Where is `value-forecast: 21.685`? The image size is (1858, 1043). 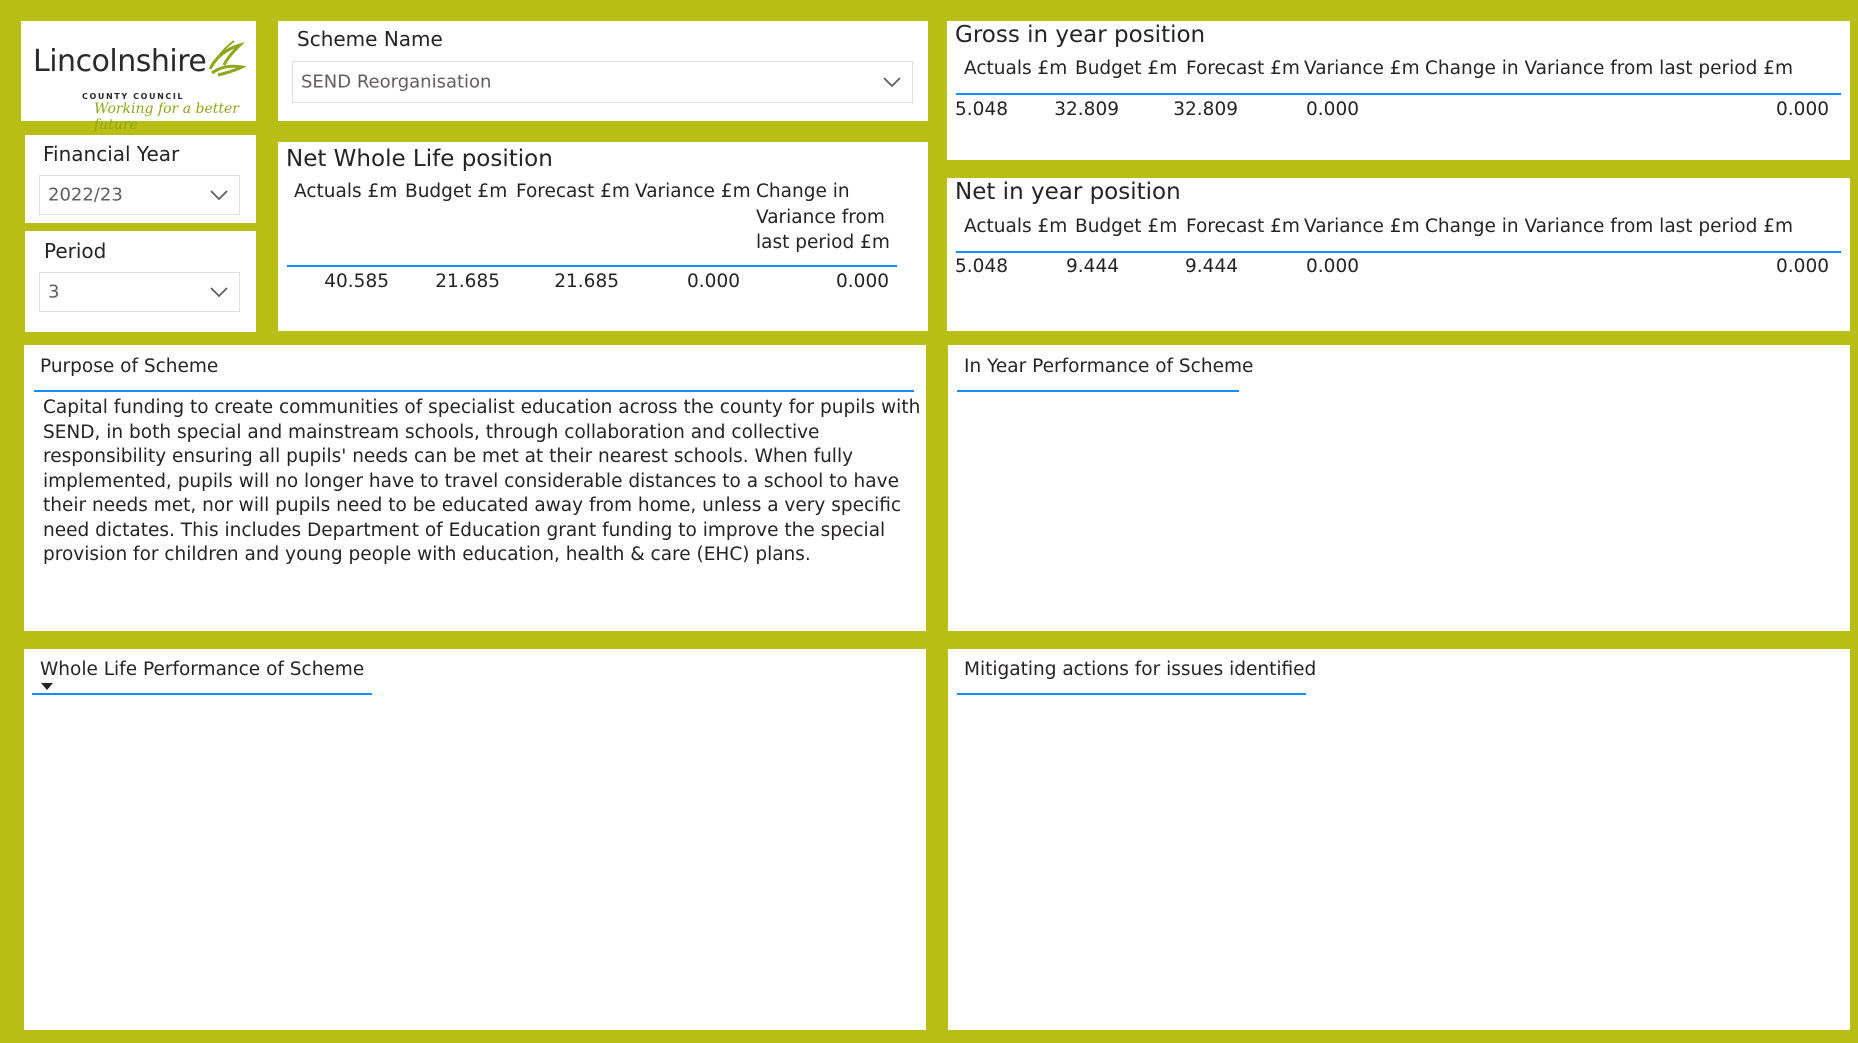 value-forecast: 21.685 is located at coordinates (586, 281).